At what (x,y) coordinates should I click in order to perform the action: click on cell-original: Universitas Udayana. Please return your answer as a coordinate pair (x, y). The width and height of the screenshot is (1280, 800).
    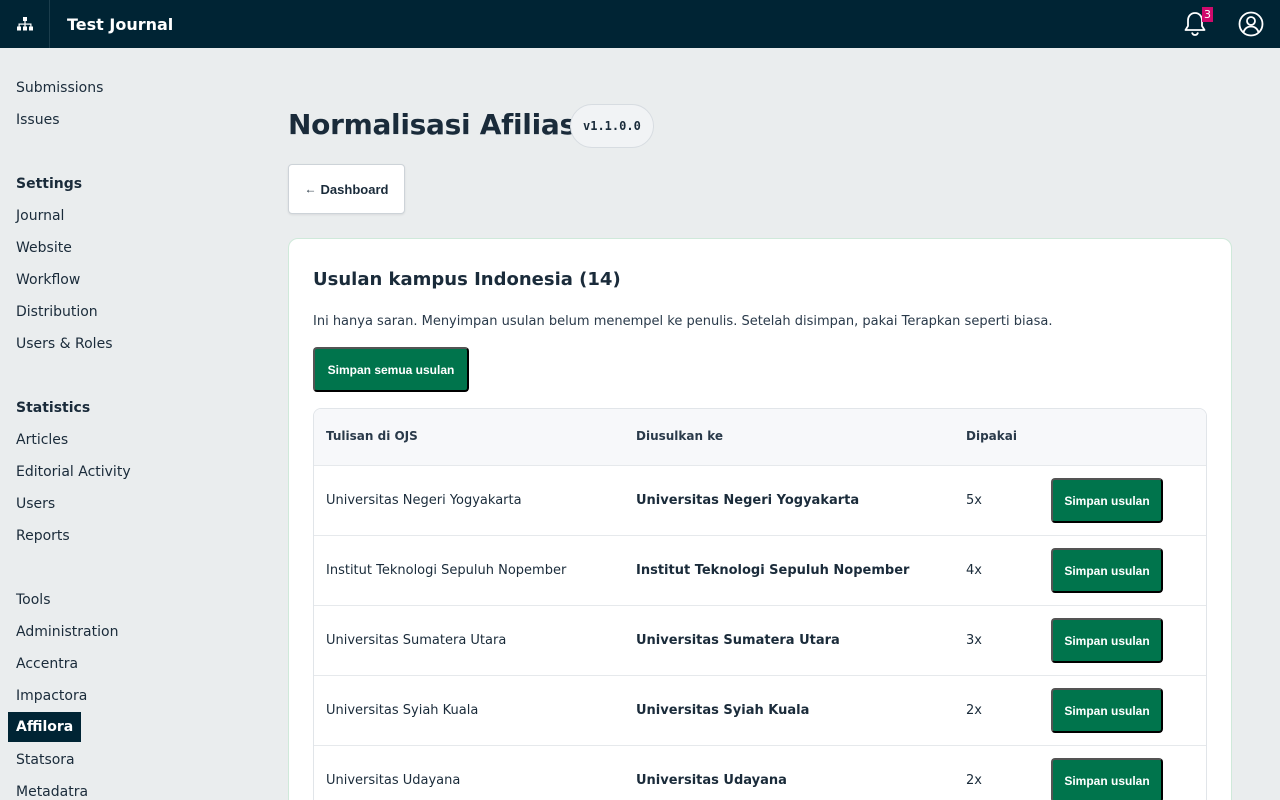
    Looking at the image, I should click on (393, 780).